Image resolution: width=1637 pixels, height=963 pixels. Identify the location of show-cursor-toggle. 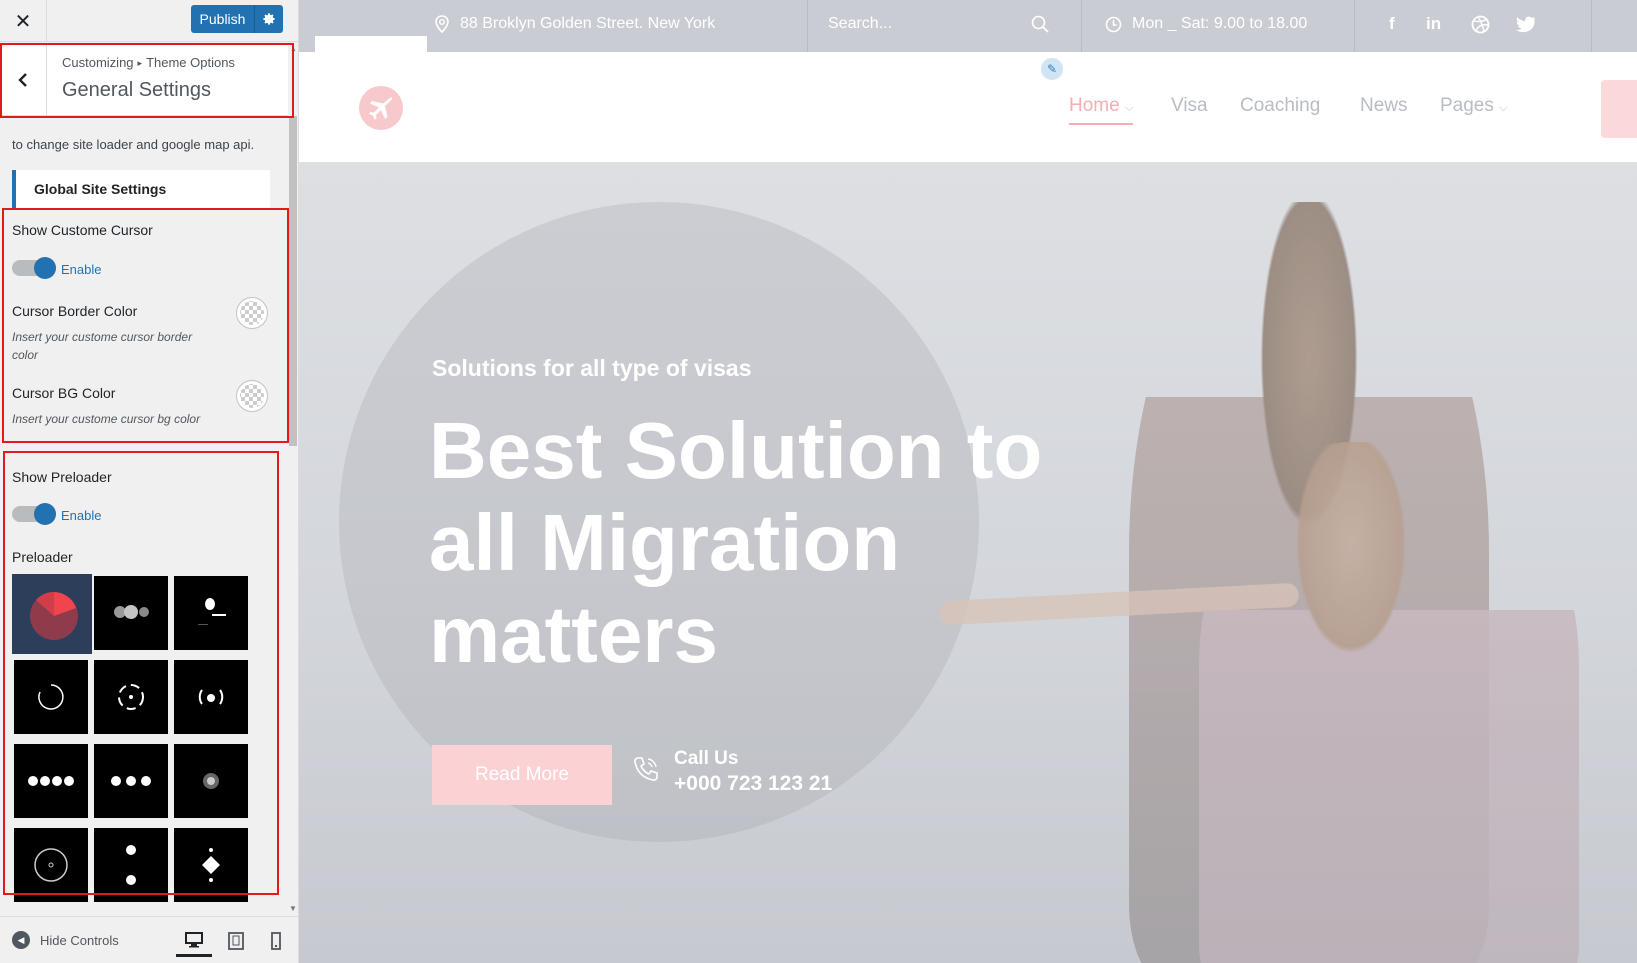
(34, 268).